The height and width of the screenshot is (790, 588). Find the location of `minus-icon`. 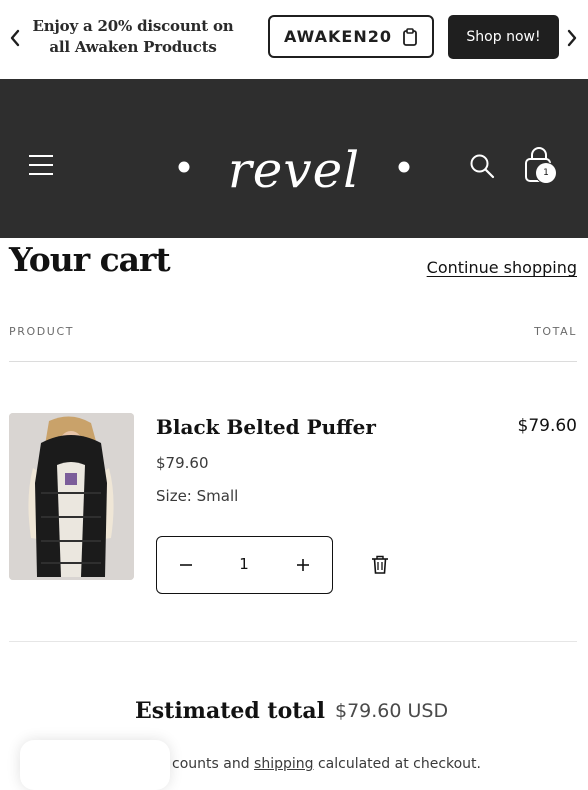

minus-icon is located at coordinates (186, 564).